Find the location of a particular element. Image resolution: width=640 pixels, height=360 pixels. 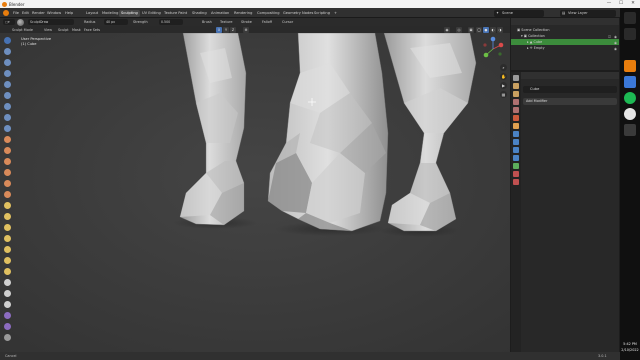

box-mask-icon is located at coordinates (7, 337).